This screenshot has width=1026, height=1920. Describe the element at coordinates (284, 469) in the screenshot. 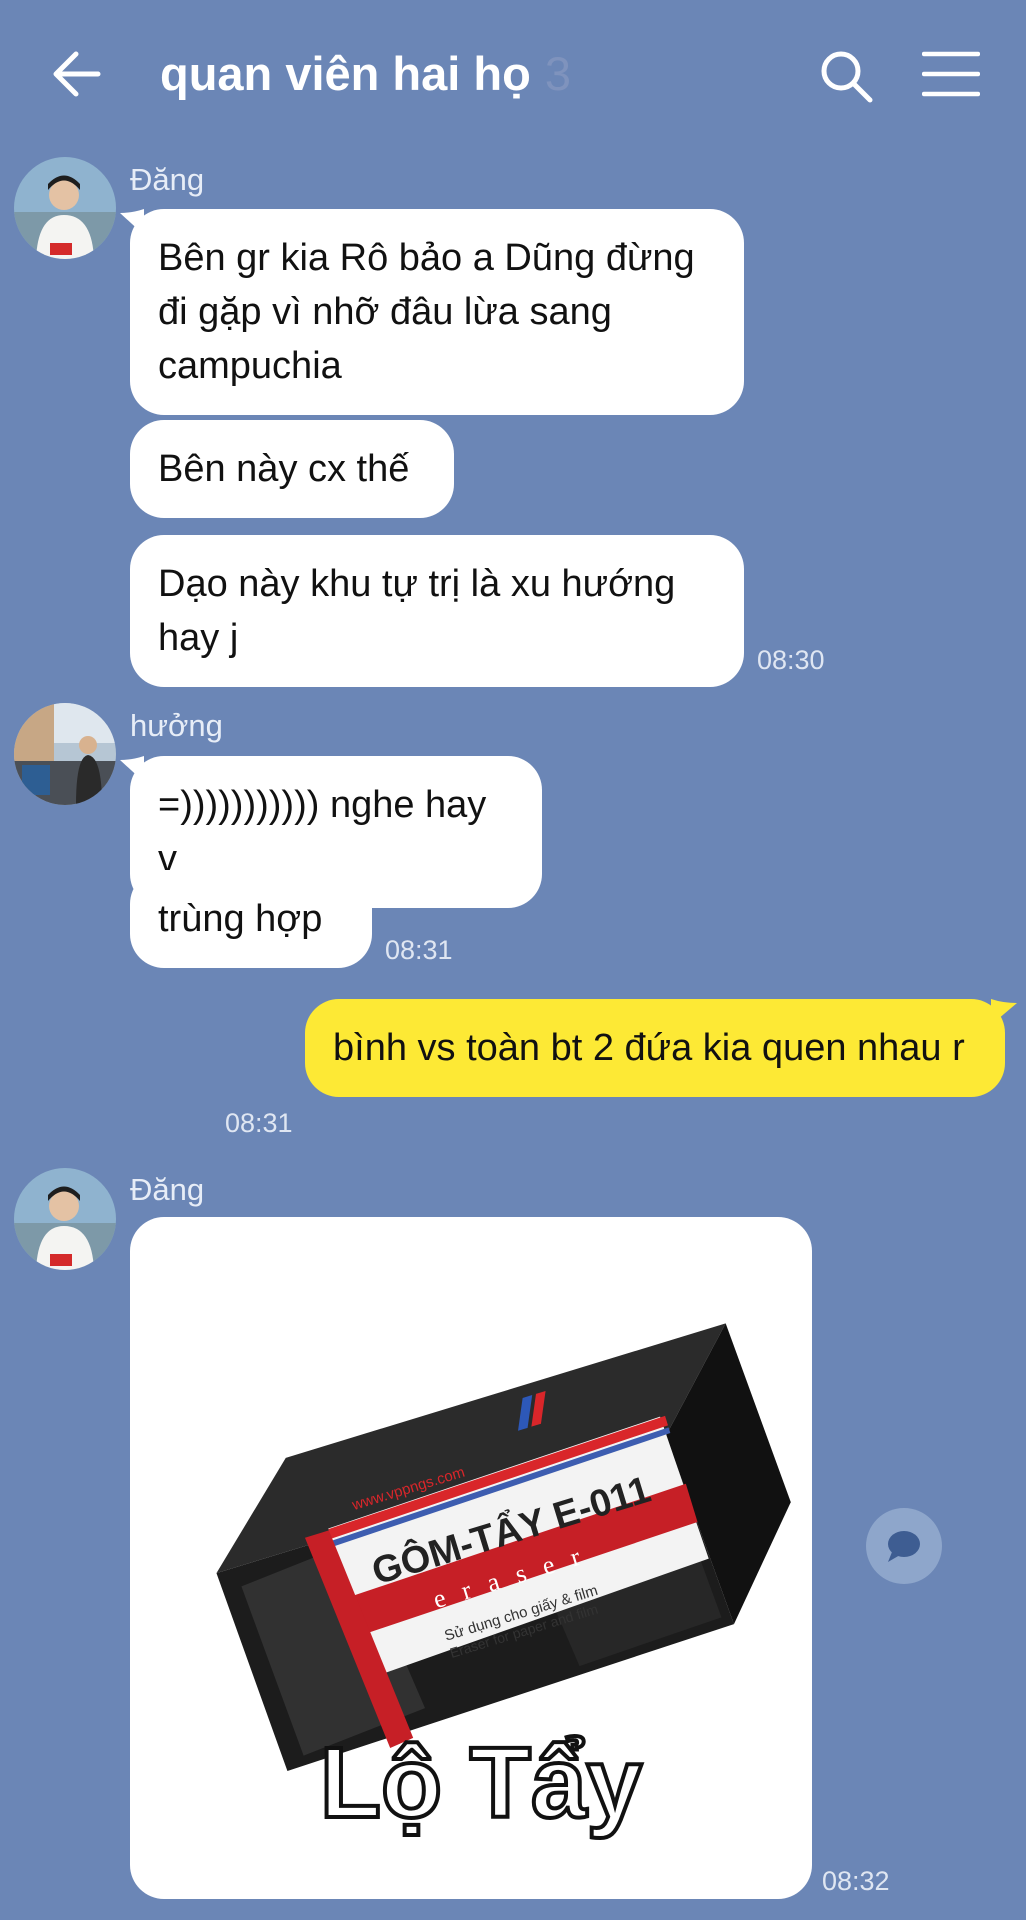

I see `message-text: Bên này cx thế` at that location.